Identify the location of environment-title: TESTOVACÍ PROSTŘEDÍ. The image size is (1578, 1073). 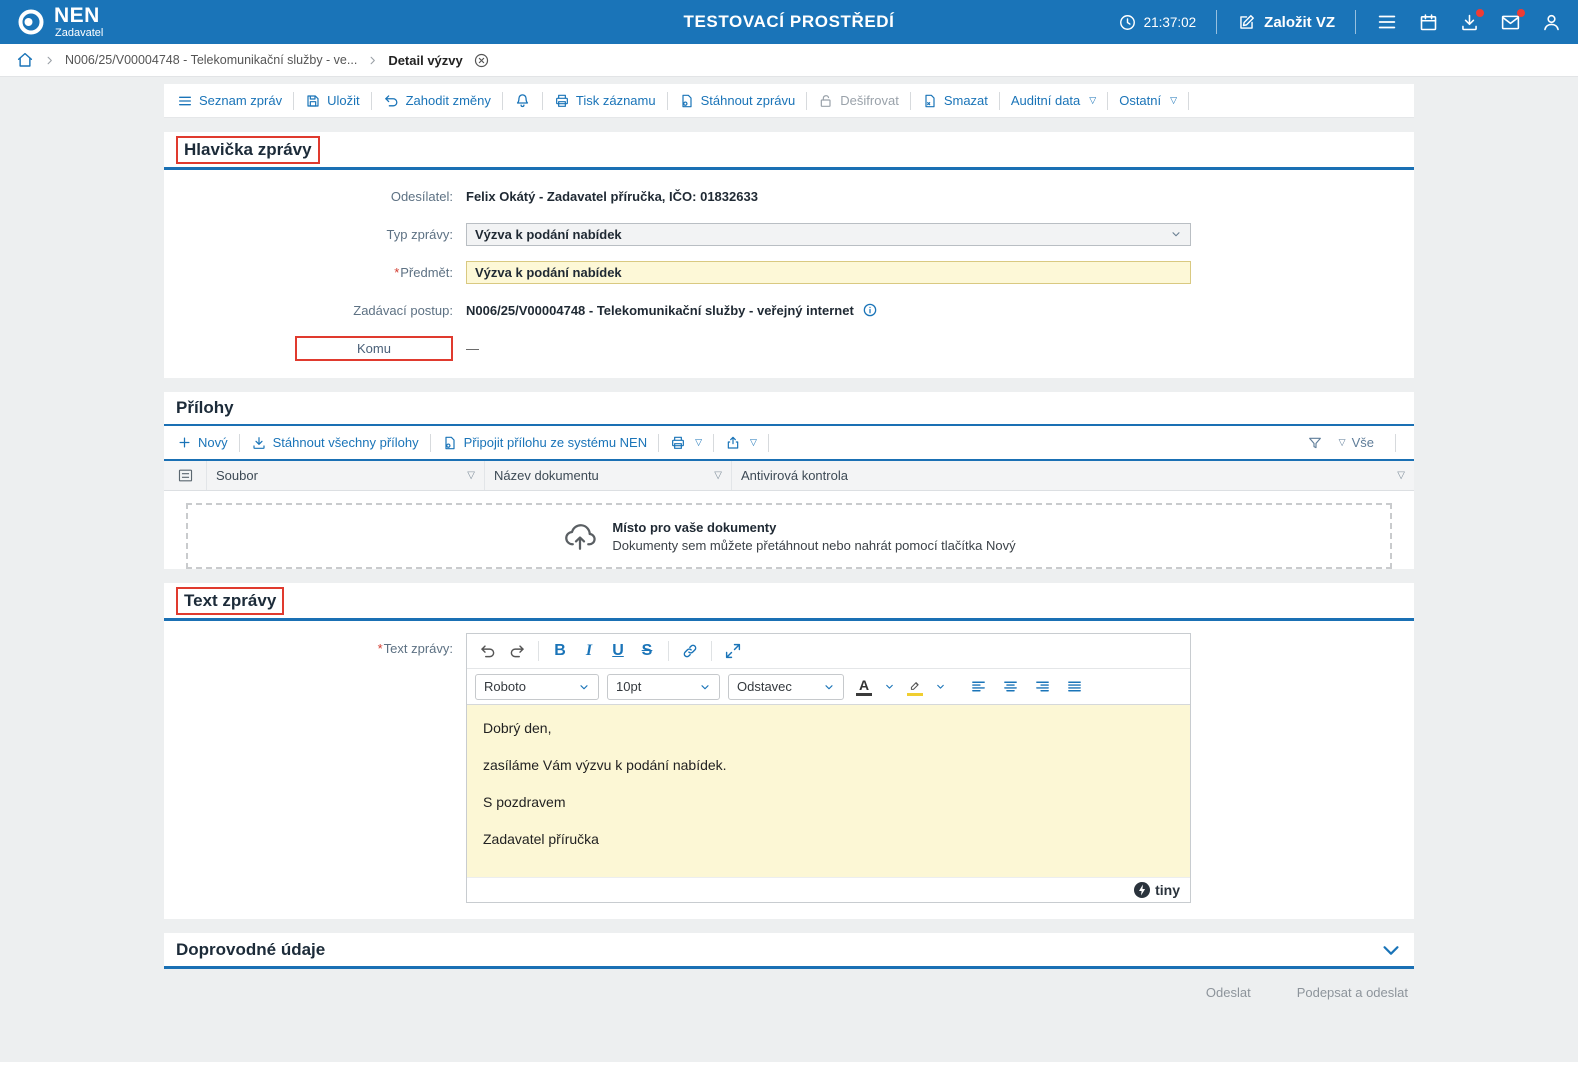
(789, 21).